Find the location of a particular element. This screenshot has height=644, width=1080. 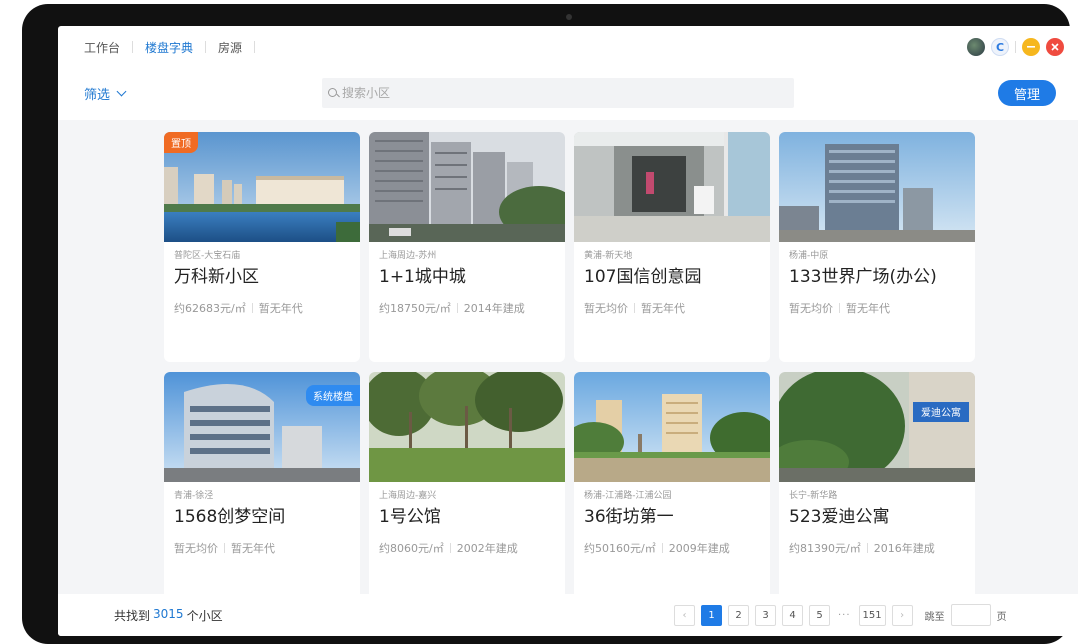

community-photo: 置顶 is located at coordinates (262, 187).